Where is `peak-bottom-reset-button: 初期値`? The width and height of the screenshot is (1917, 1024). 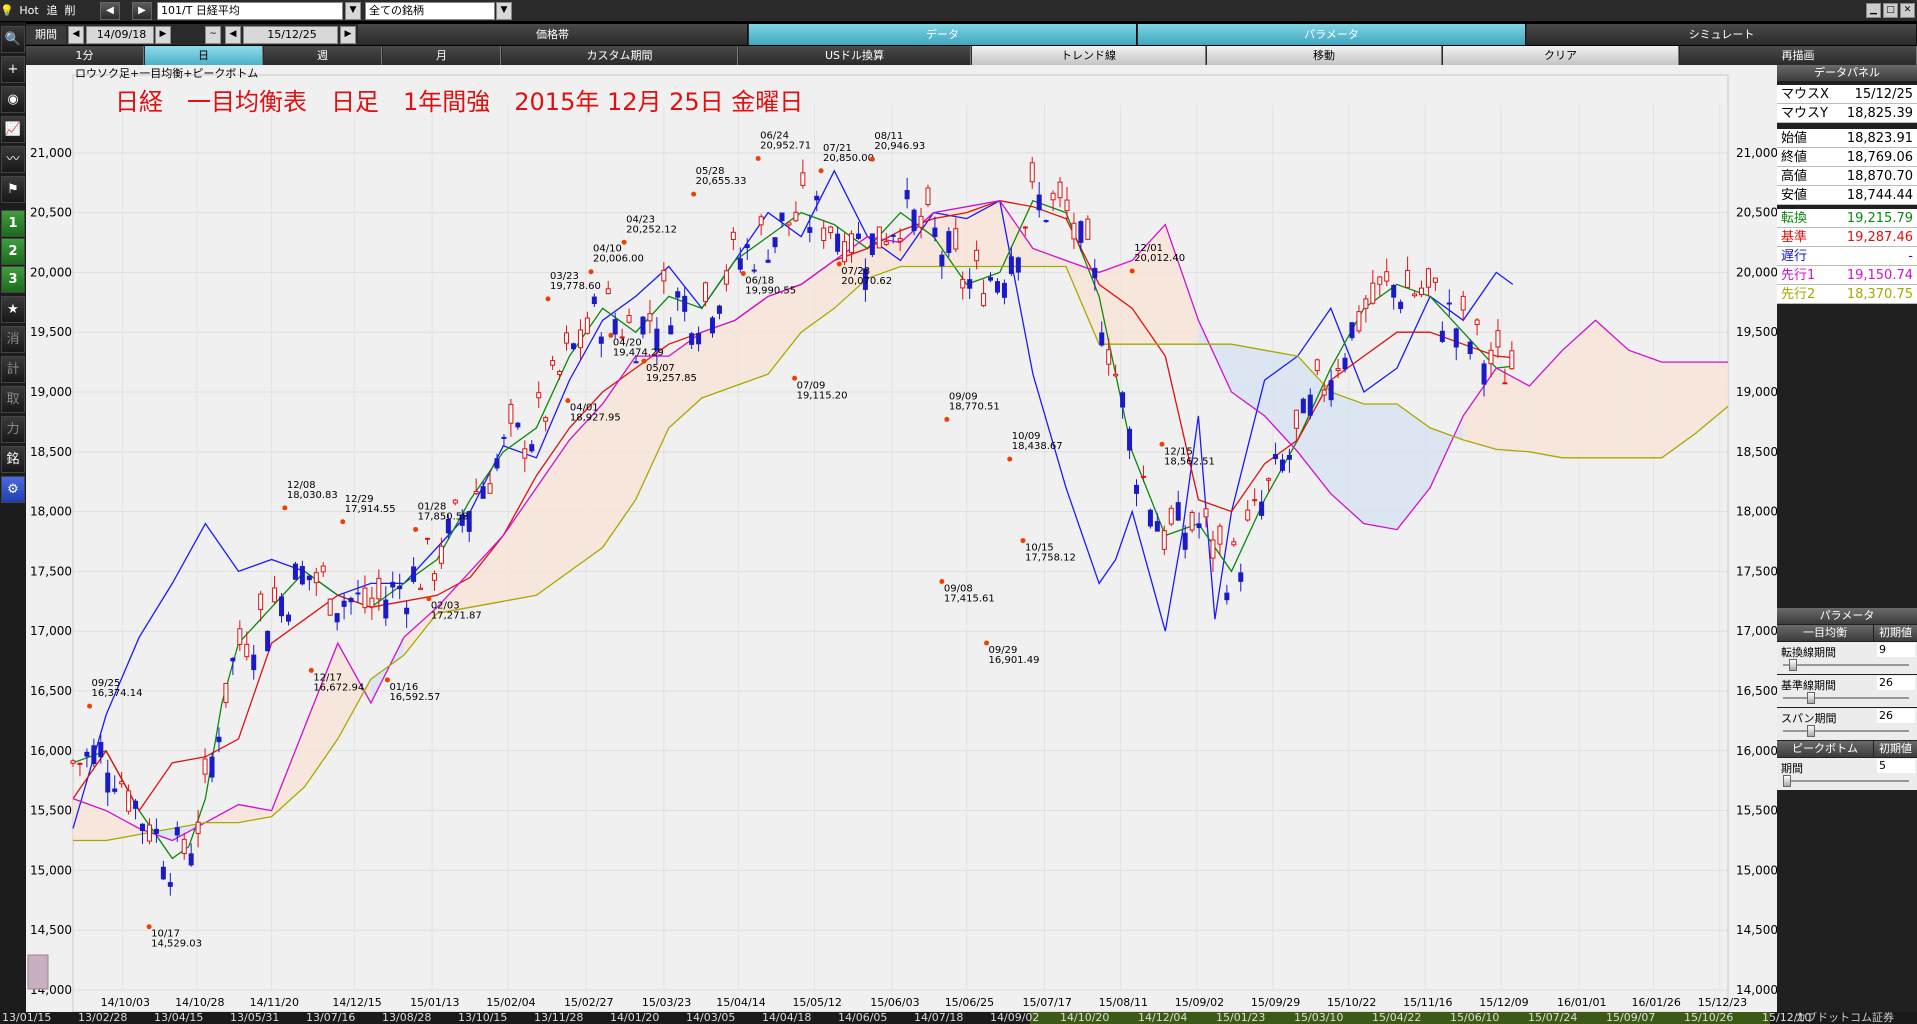 peak-bottom-reset-button: 初期値 is located at coordinates (1895, 749).